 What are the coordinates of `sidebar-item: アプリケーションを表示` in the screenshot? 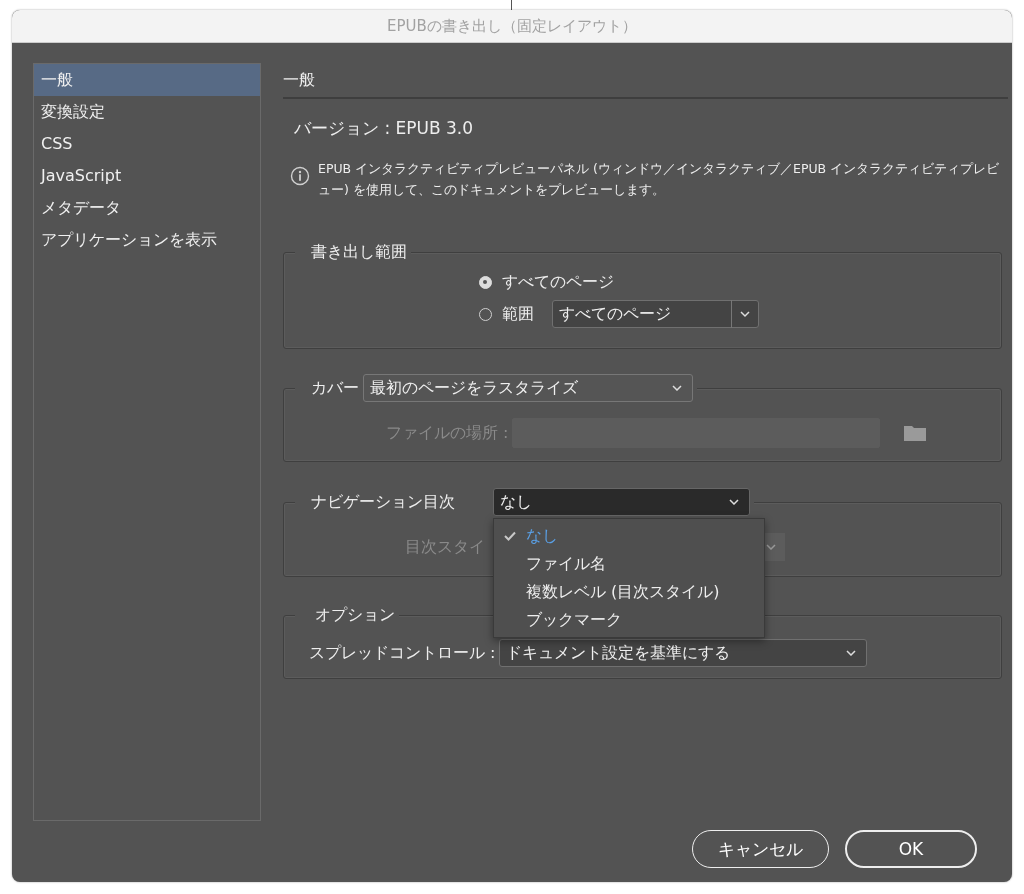 It's located at (147, 240).